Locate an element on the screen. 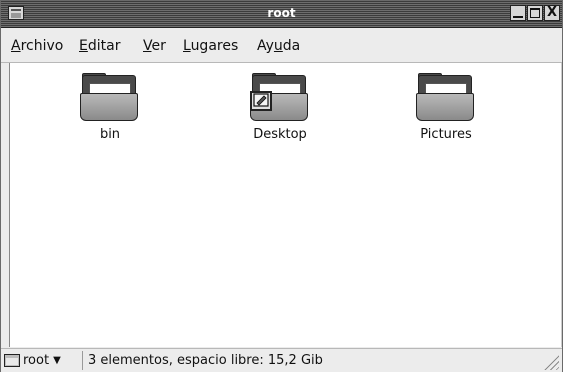  menu-ayuda: Ayuda is located at coordinates (278, 46).